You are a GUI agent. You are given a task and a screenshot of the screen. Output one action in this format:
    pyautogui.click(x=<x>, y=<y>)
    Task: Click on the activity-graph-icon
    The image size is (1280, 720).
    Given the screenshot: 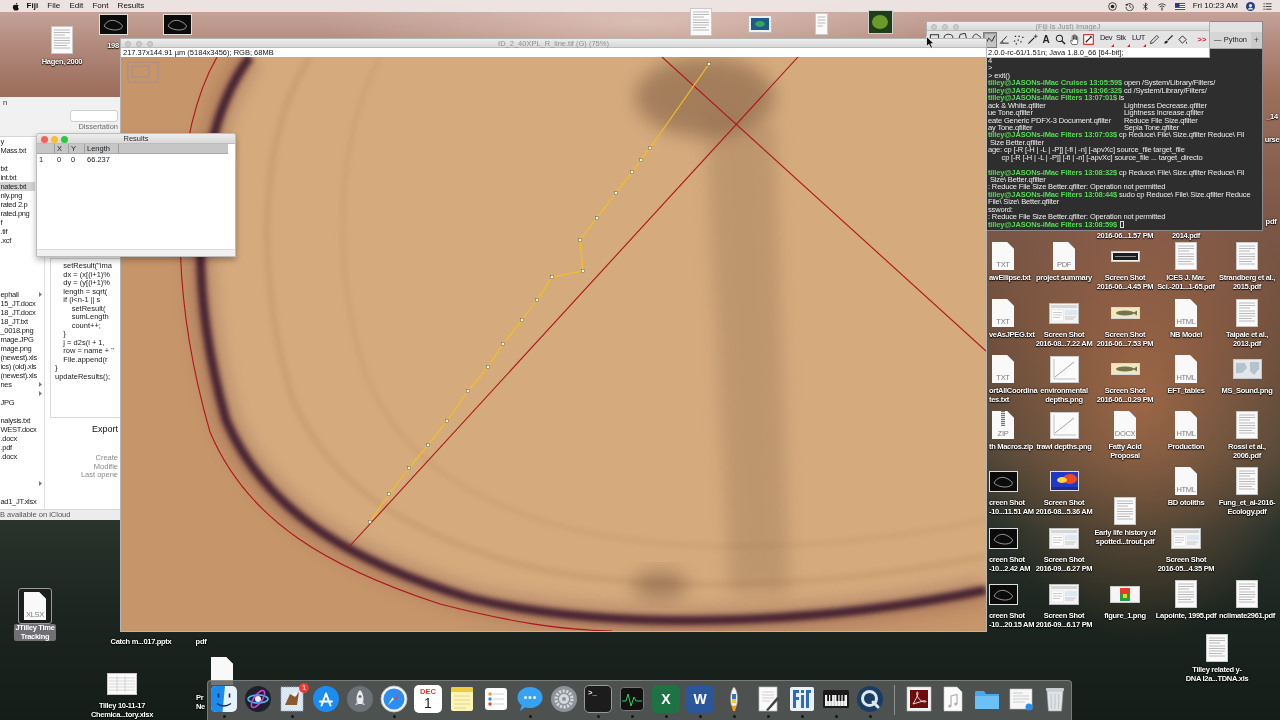 What is the action you would take?
    pyautogui.click(x=632, y=699)
    